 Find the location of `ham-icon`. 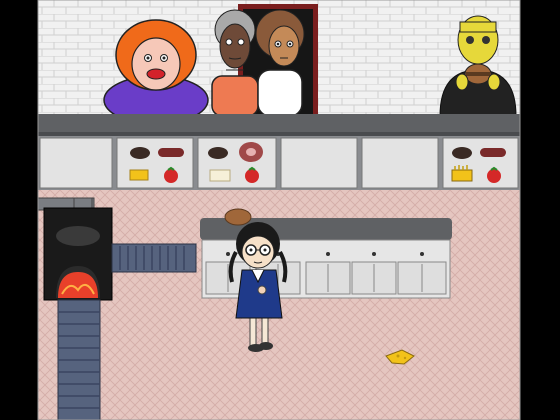

ham-icon is located at coordinates (251, 152).